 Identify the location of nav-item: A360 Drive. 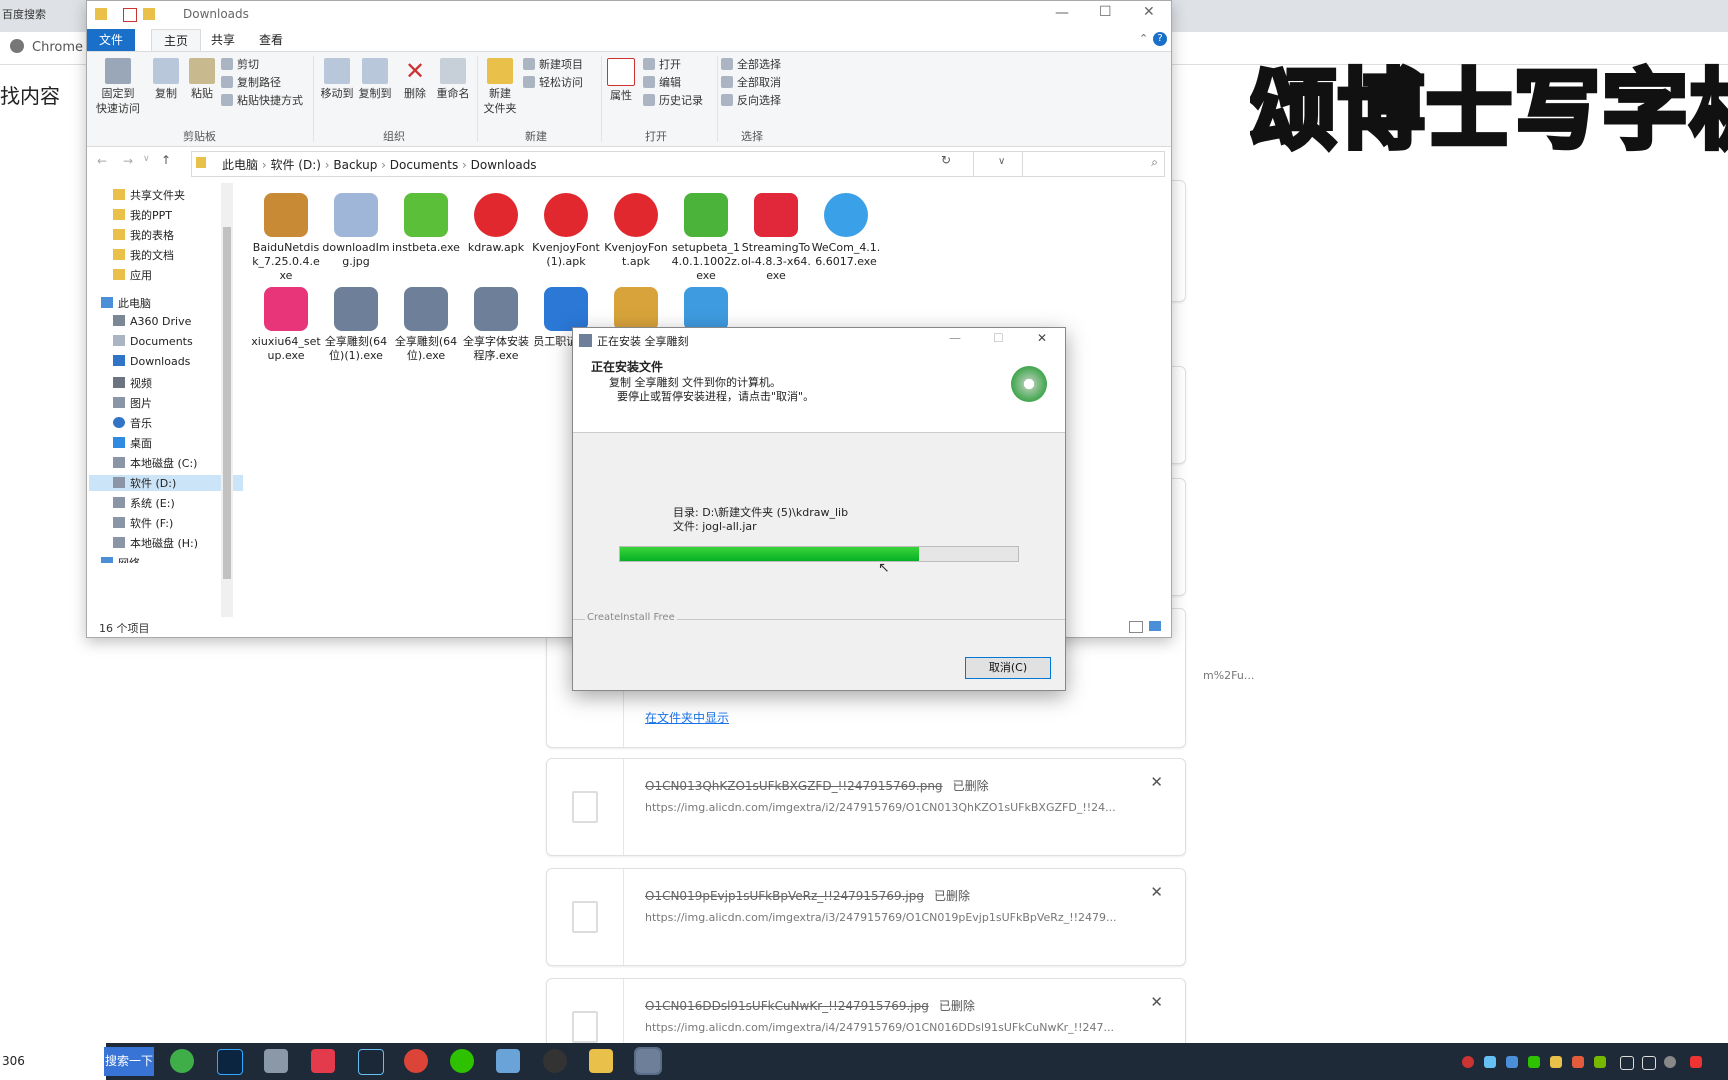
(152, 321).